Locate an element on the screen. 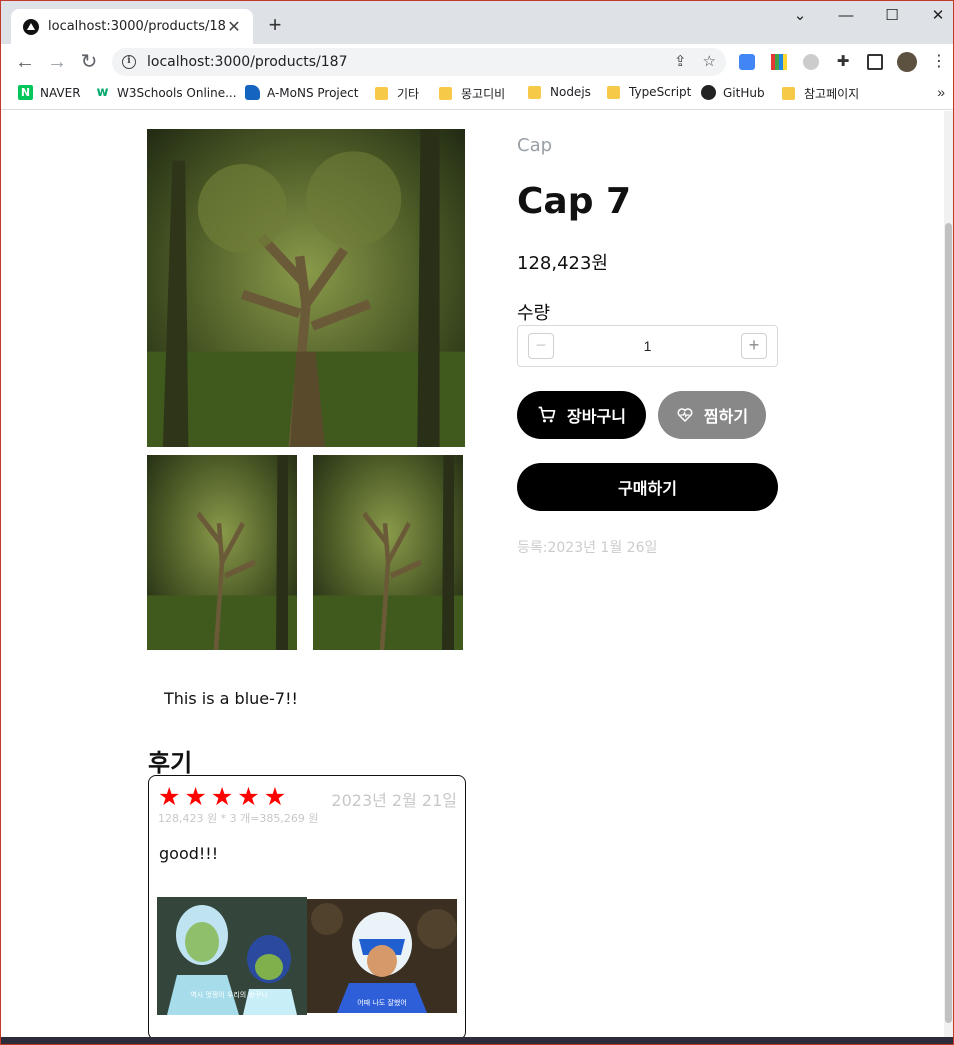  new-tab-button: + is located at coordinates (275, 25).